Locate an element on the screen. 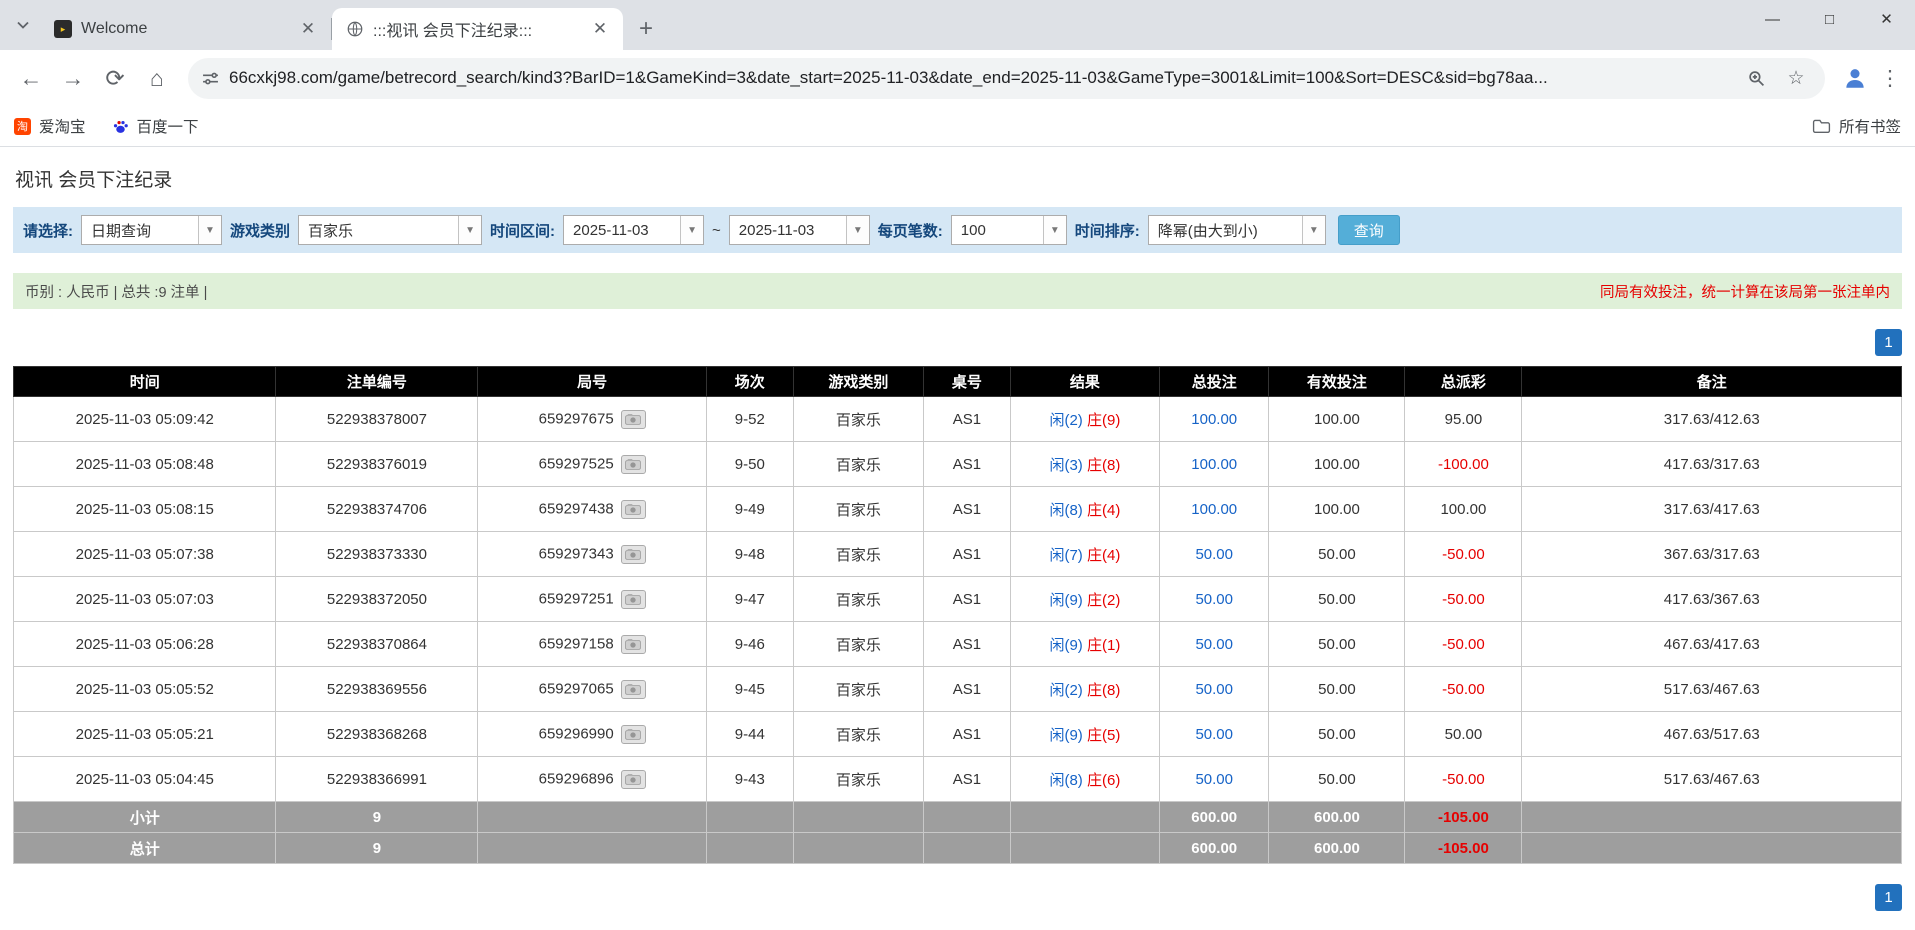 This screenshot has width=1915, height=930. close-icon: ✕ is located at coordinates (1886, 19).